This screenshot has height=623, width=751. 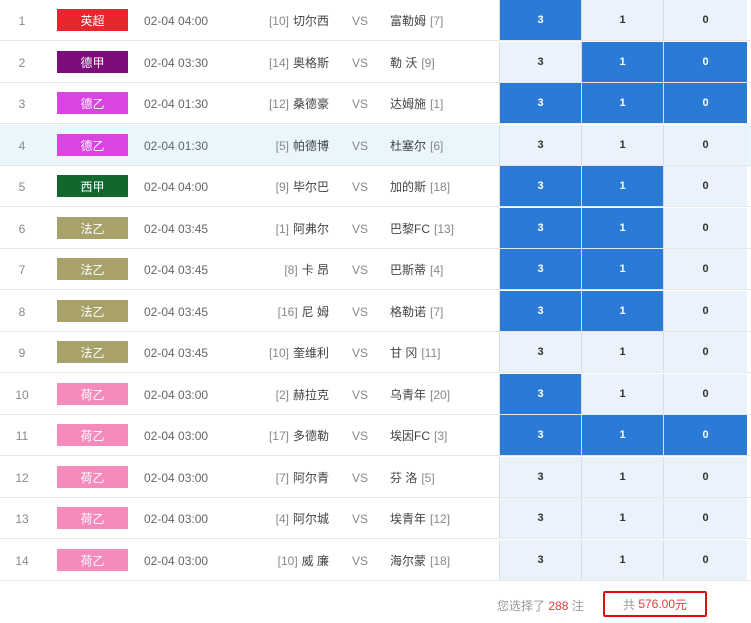 I want to click on home-team-name: 阿弗尔, so click(x=310, y=229).